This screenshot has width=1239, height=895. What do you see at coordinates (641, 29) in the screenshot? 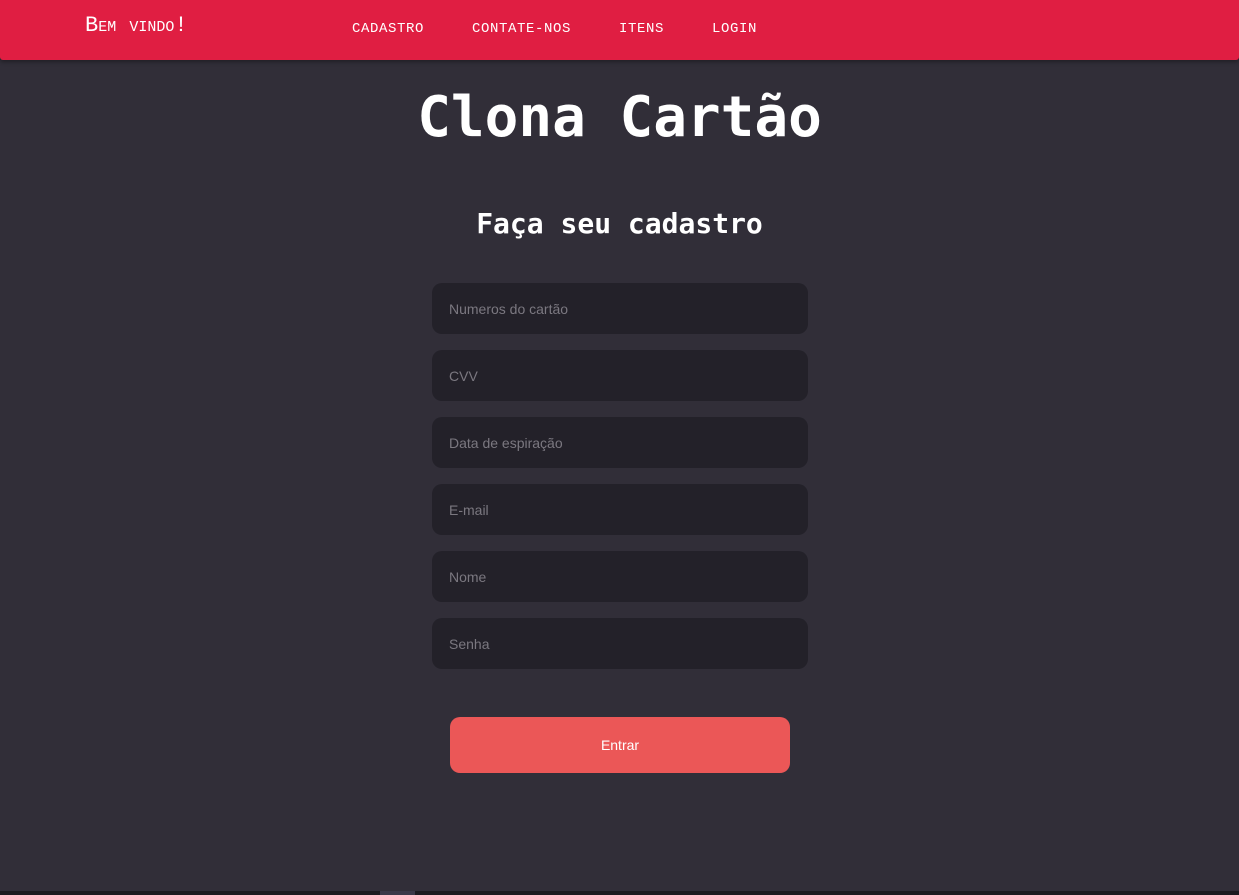
I see `nav-link-itens: ITENS` at bounding box center [641, 29].